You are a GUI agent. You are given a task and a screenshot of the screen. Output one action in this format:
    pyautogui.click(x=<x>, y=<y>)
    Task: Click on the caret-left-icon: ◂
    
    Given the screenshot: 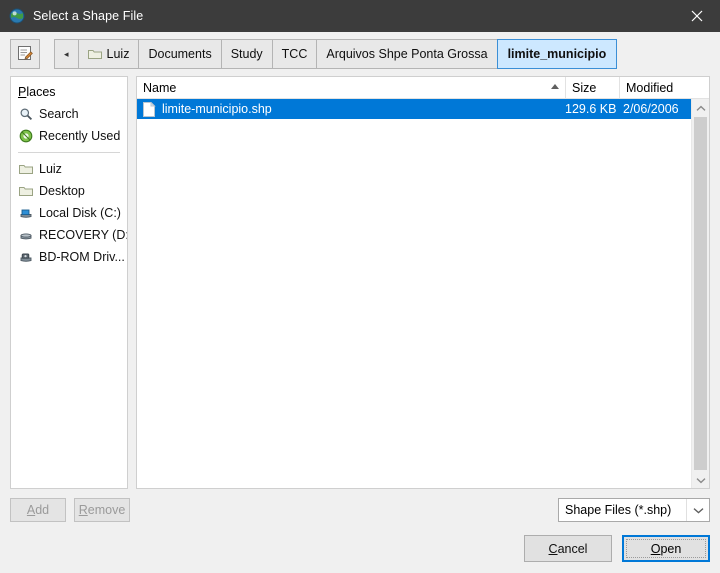 What is the action you would take?
    pyautogui.click(x=66, y=53)
    